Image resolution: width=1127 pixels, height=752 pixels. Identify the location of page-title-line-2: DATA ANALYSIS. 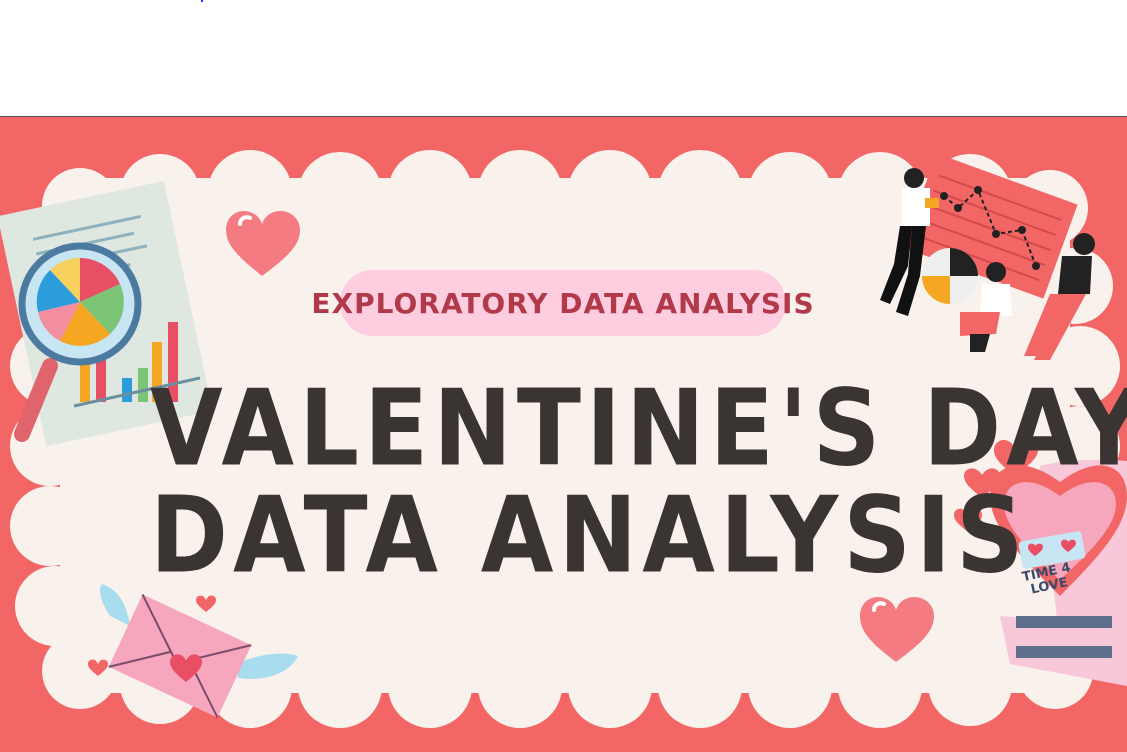
(589, 536).